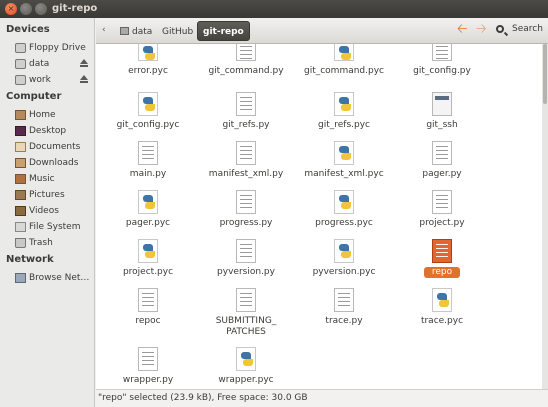  Describe the element at coordinates (148, 215) in the screenshot. I see `file-item: pager.pyc` at that location.